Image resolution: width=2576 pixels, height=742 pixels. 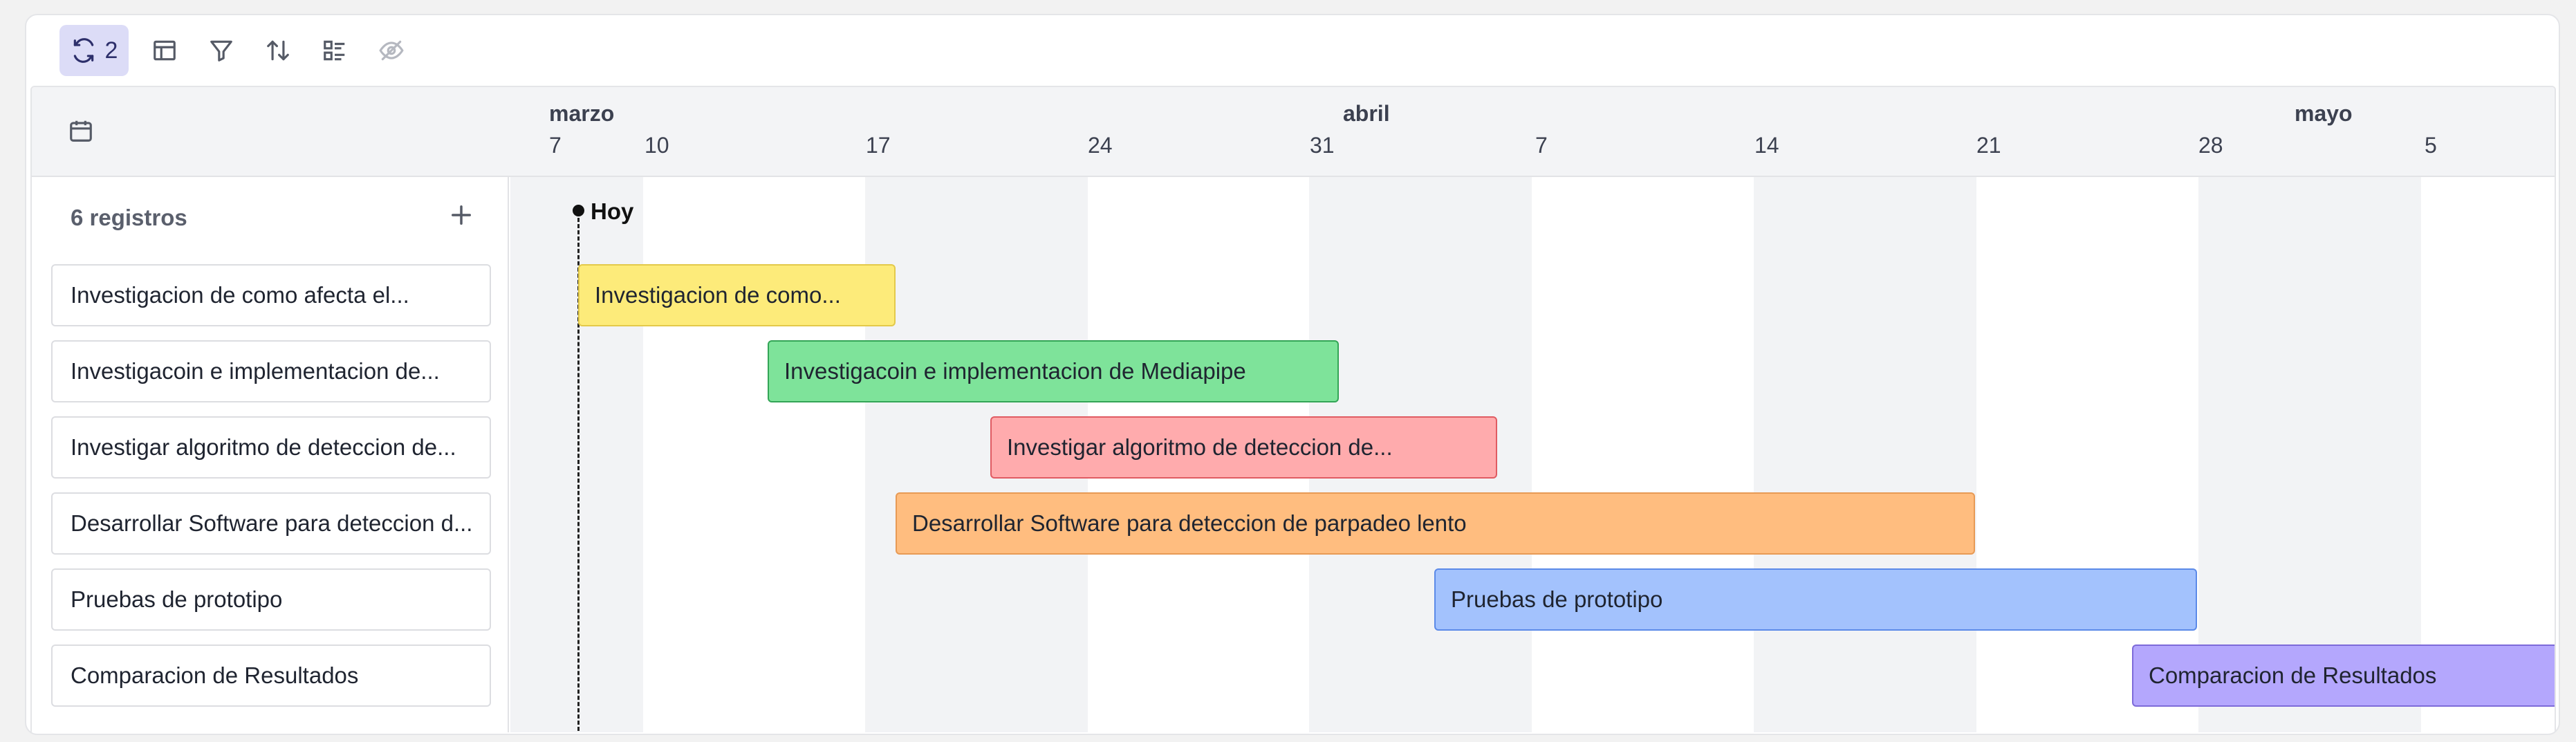 I want to click on hide-fields-button, so click(x=391, y=50).